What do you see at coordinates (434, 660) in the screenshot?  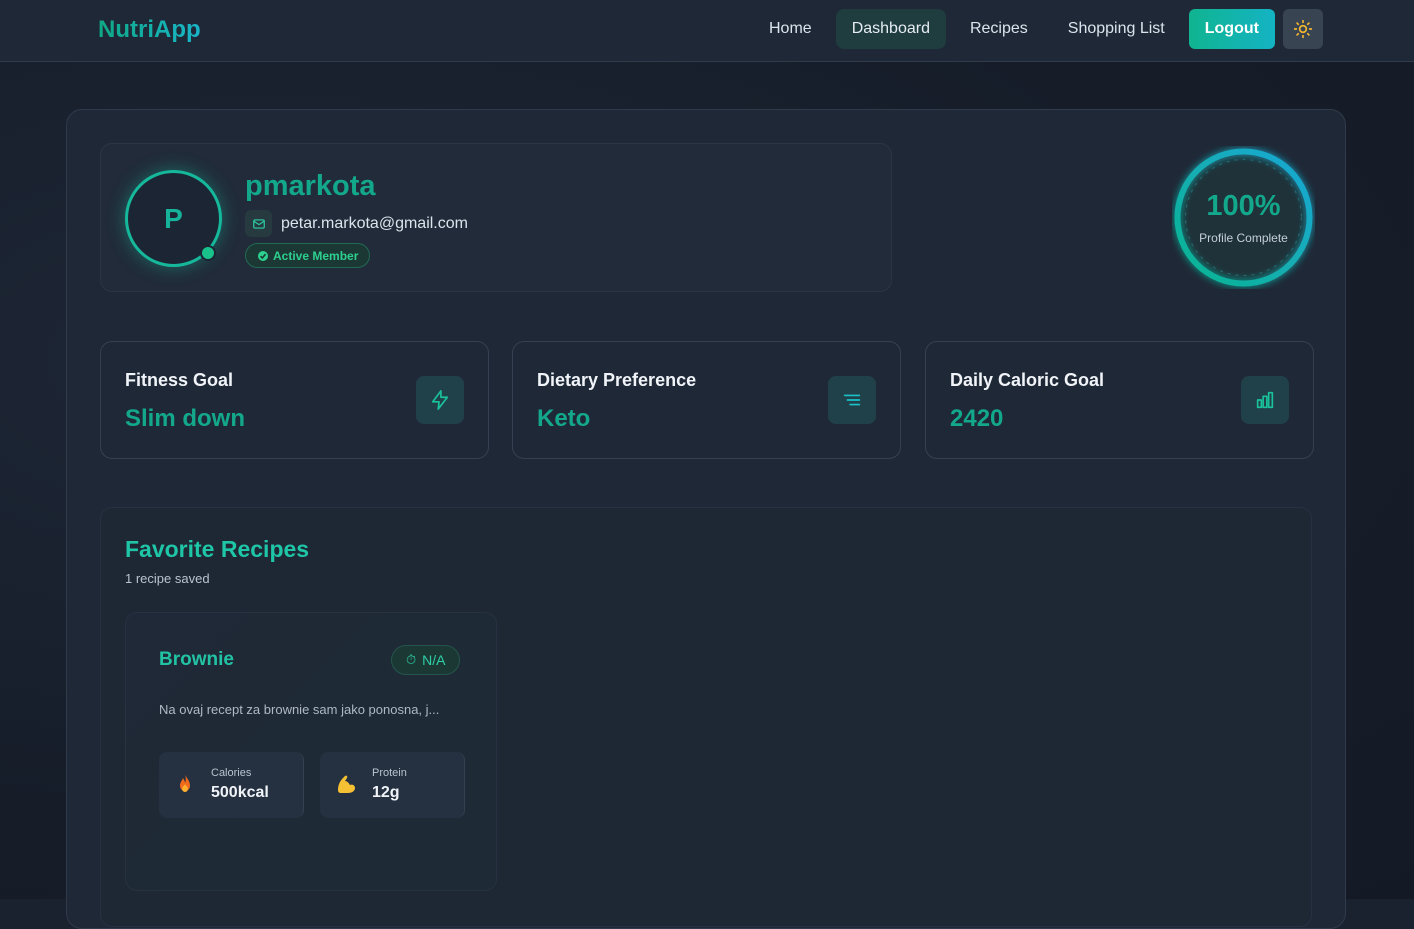 I see `prep-time-value: N/A` at bounding box center [434, 660].